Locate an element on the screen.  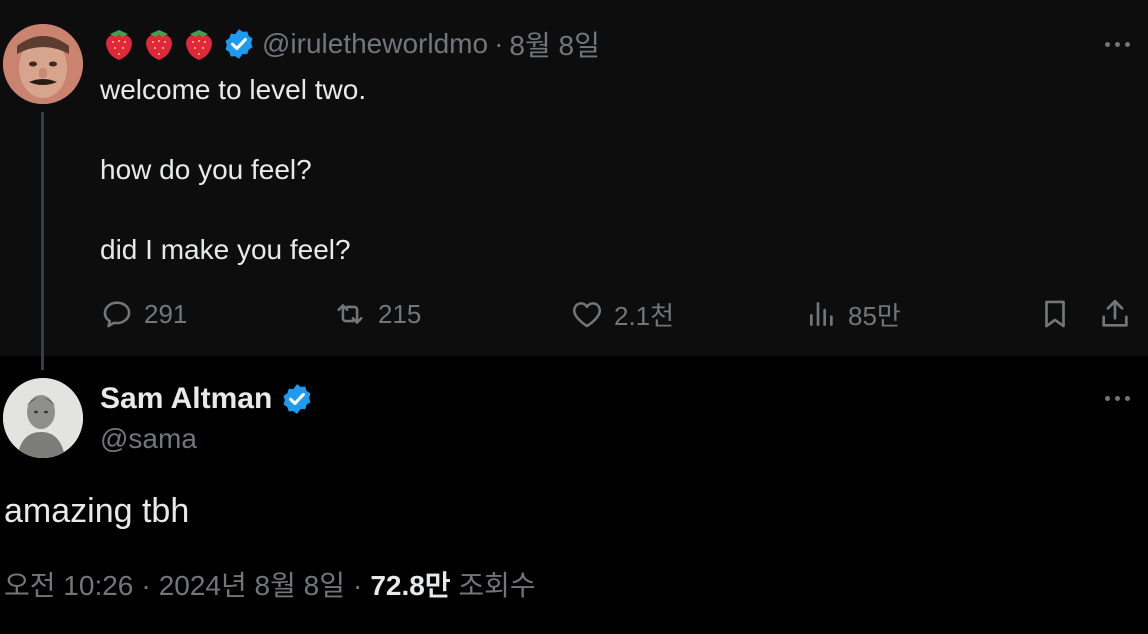
tweet-line: how do you feel? is located at coordinates (206, 169).